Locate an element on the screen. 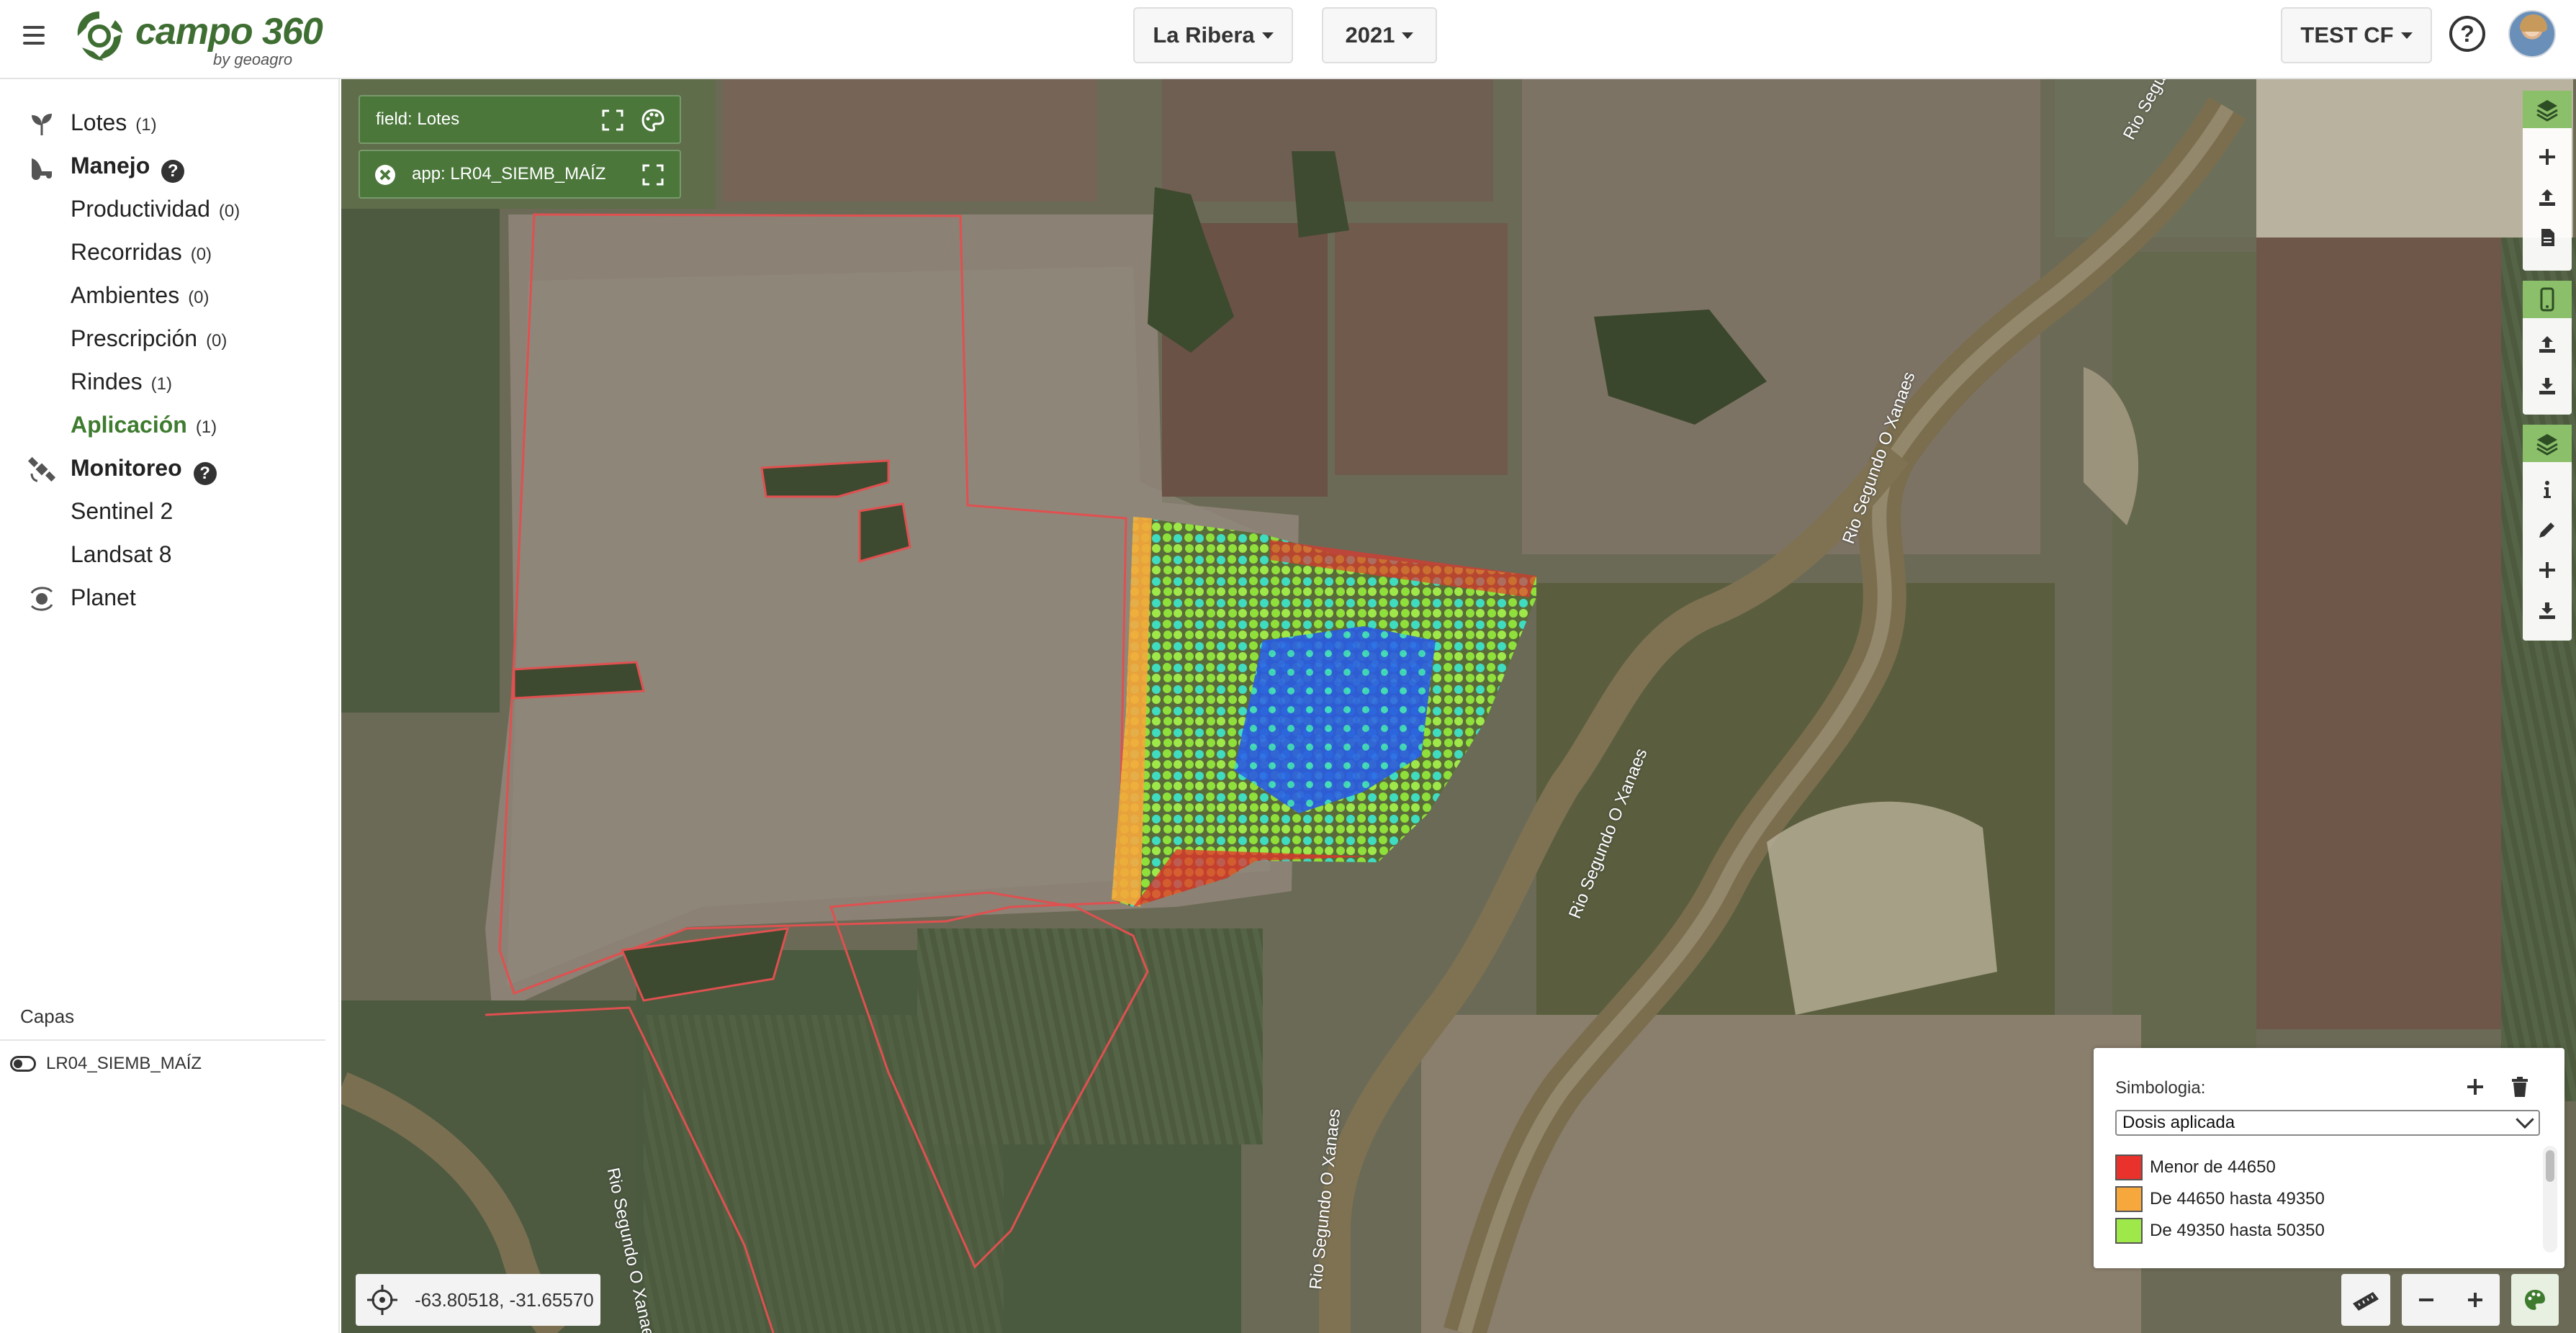 The width and height of the screenshot is (2576, 1333). sidebar-item-productividad: Productividad (0) is located at coordinates (155, 209).